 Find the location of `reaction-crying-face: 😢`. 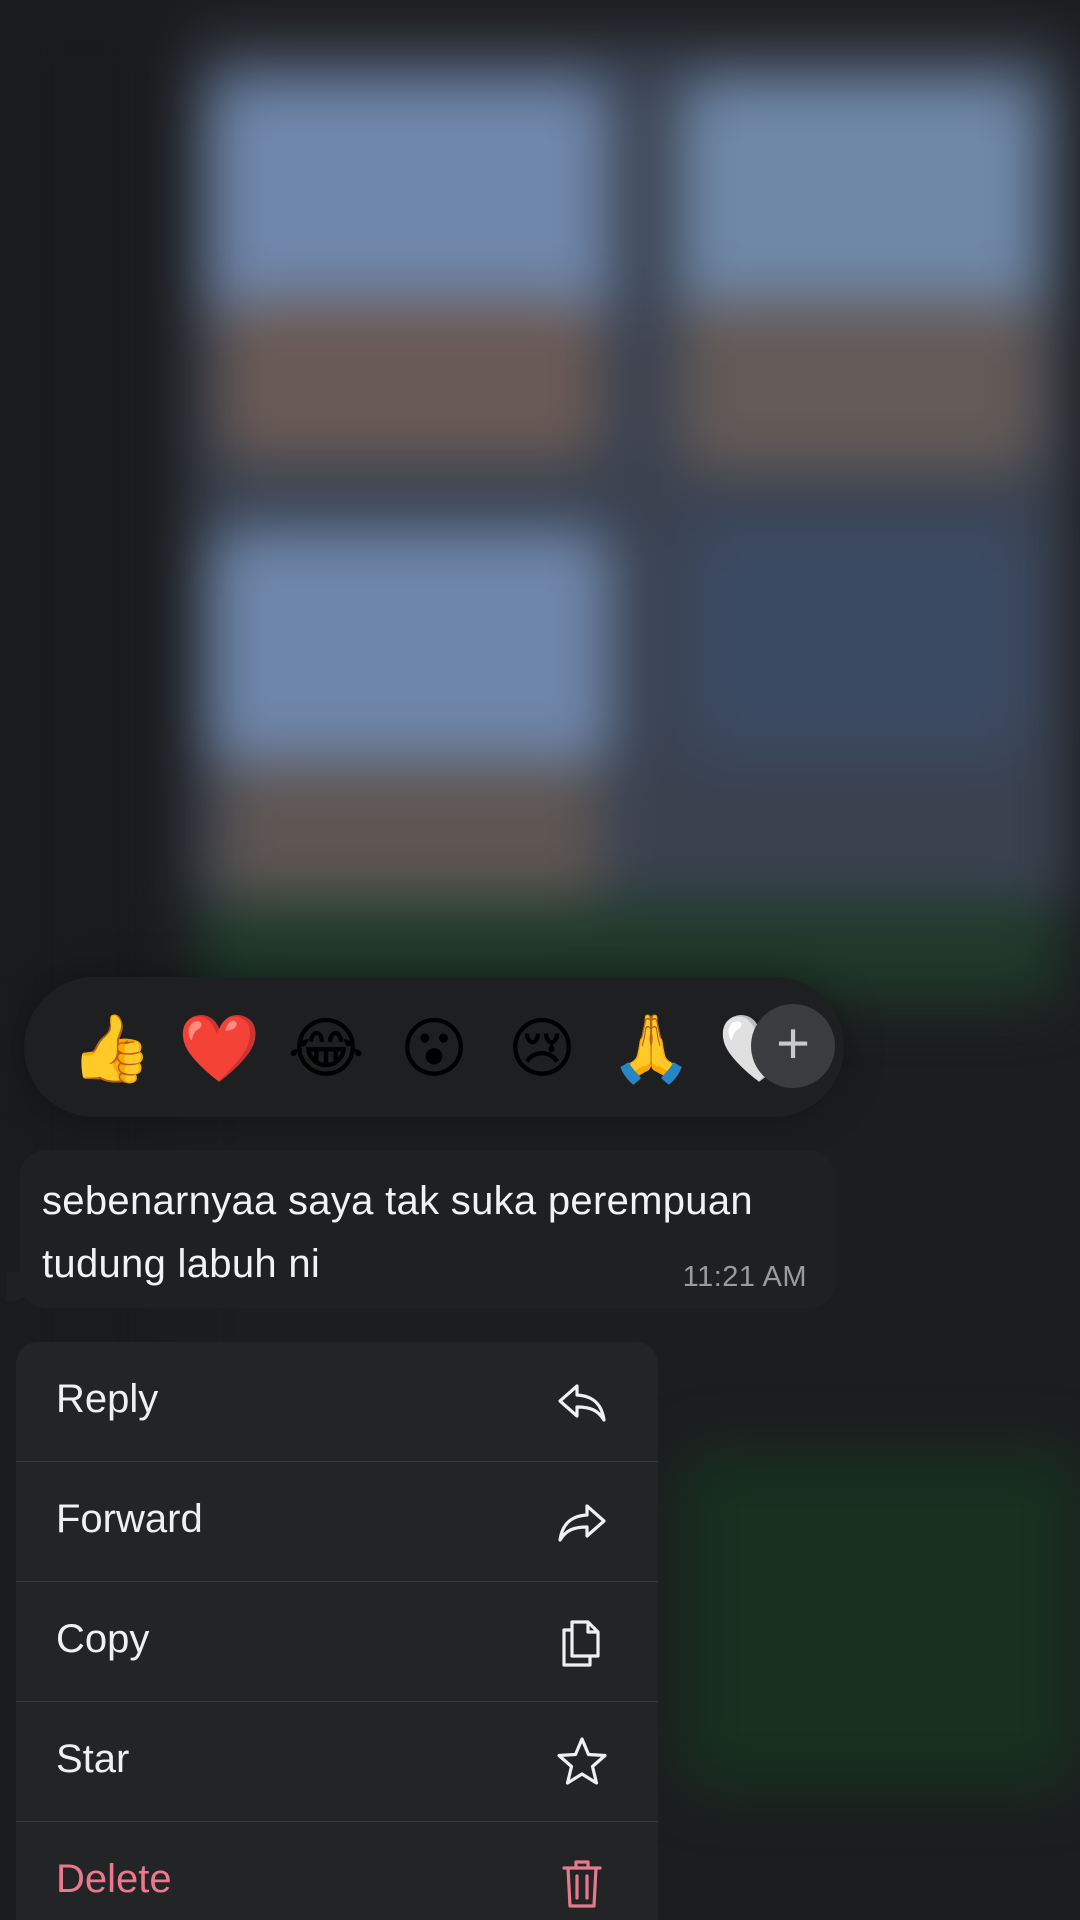

reaction-crying-face: 😢 is located at coordinates (542, 1049).